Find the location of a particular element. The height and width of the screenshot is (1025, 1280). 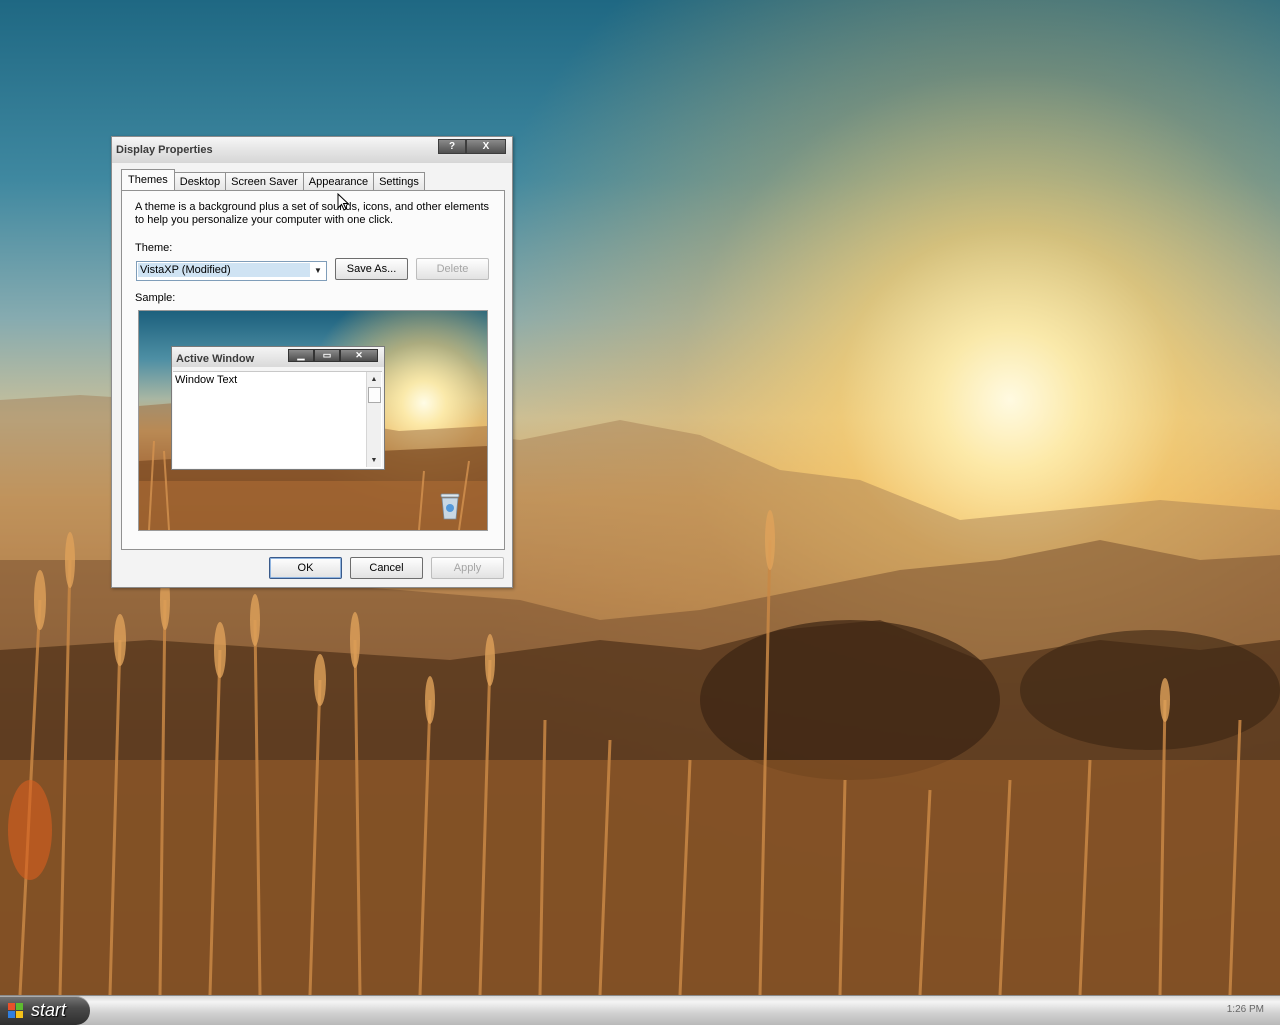

start-label: start is located at coordinates (49, 1010).